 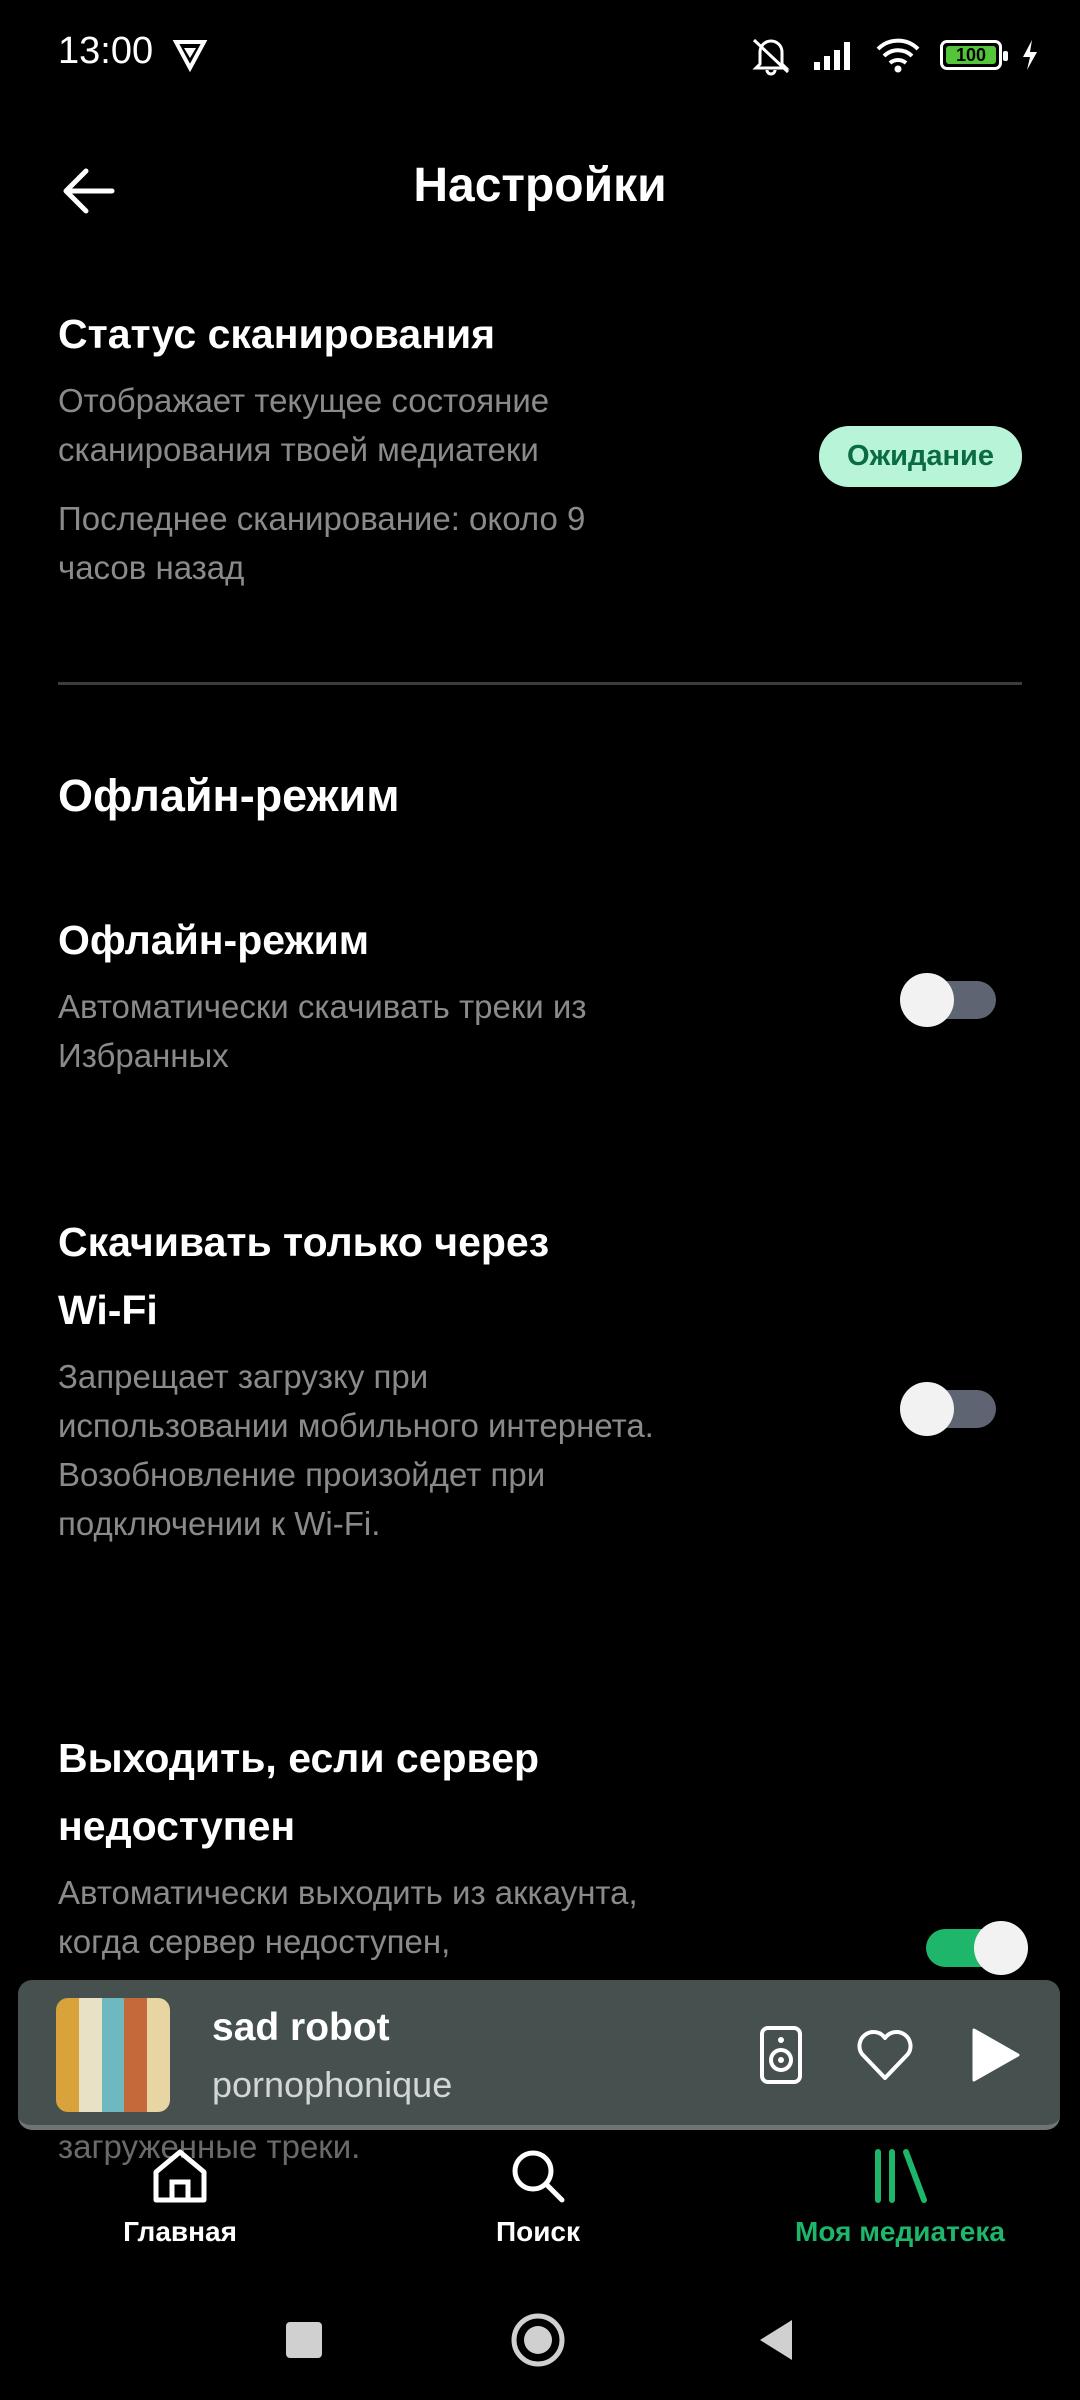 I want to click on header: Настройки, so click(x=540, y=185).